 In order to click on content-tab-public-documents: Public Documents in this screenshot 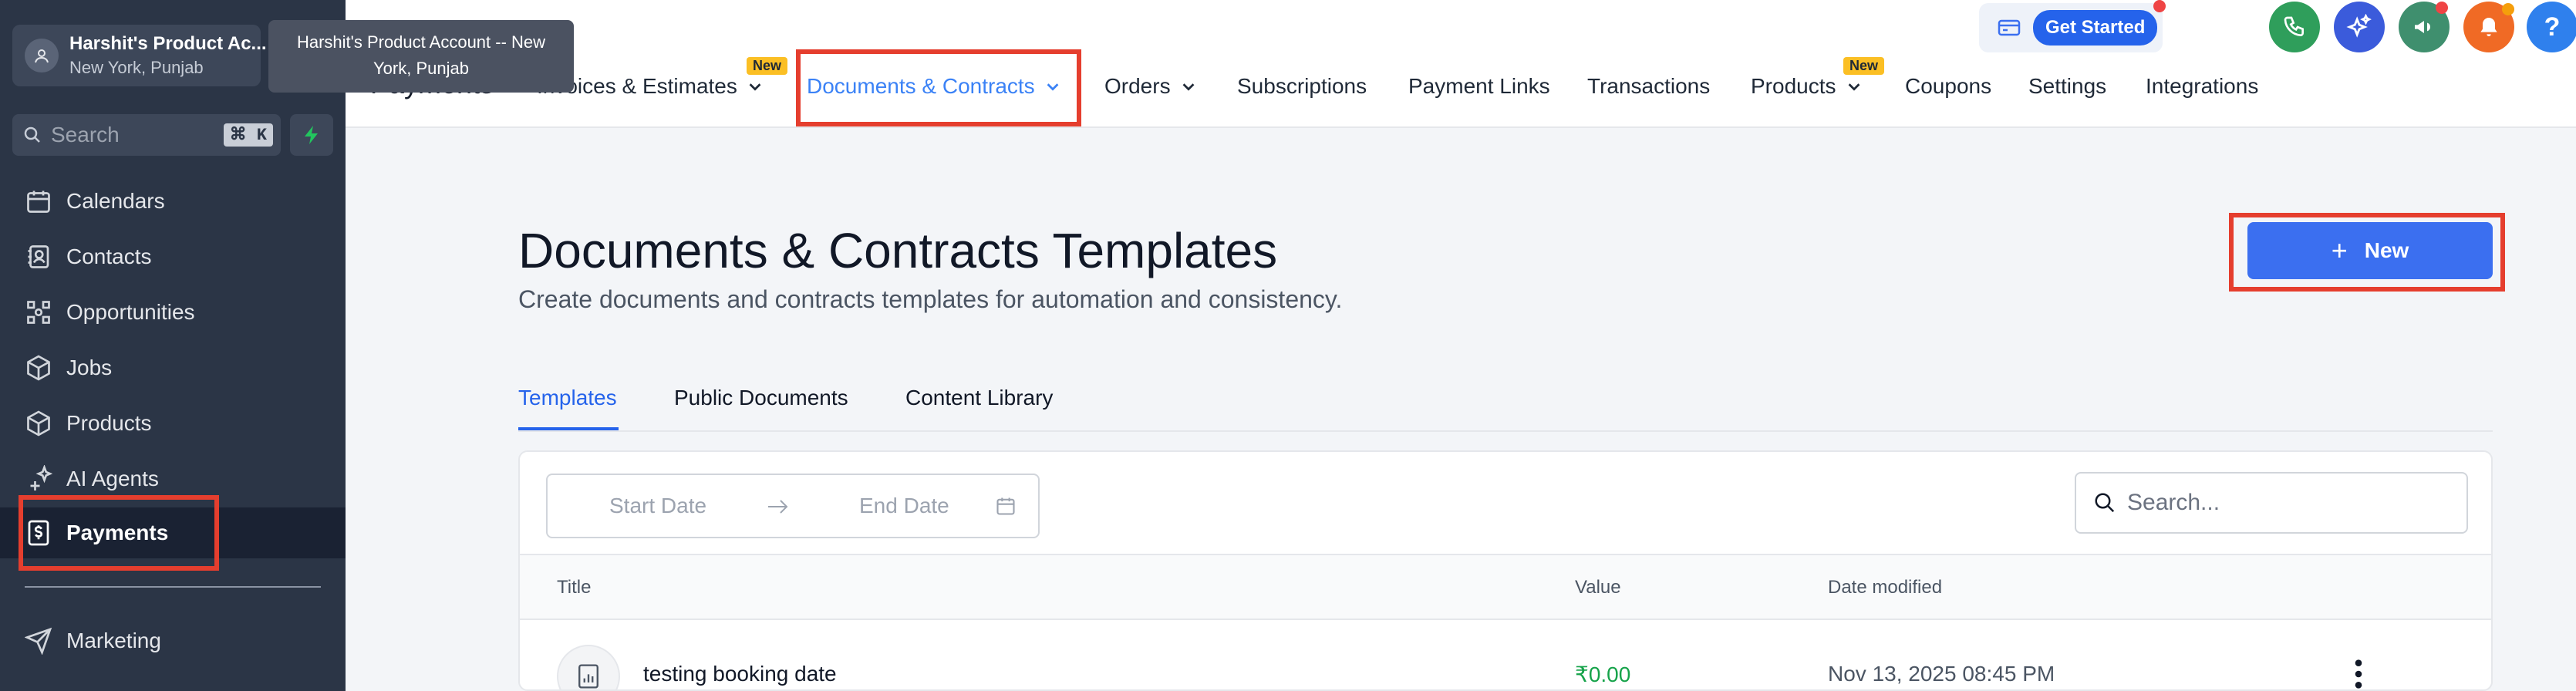, I will do `click(761, 398)`.